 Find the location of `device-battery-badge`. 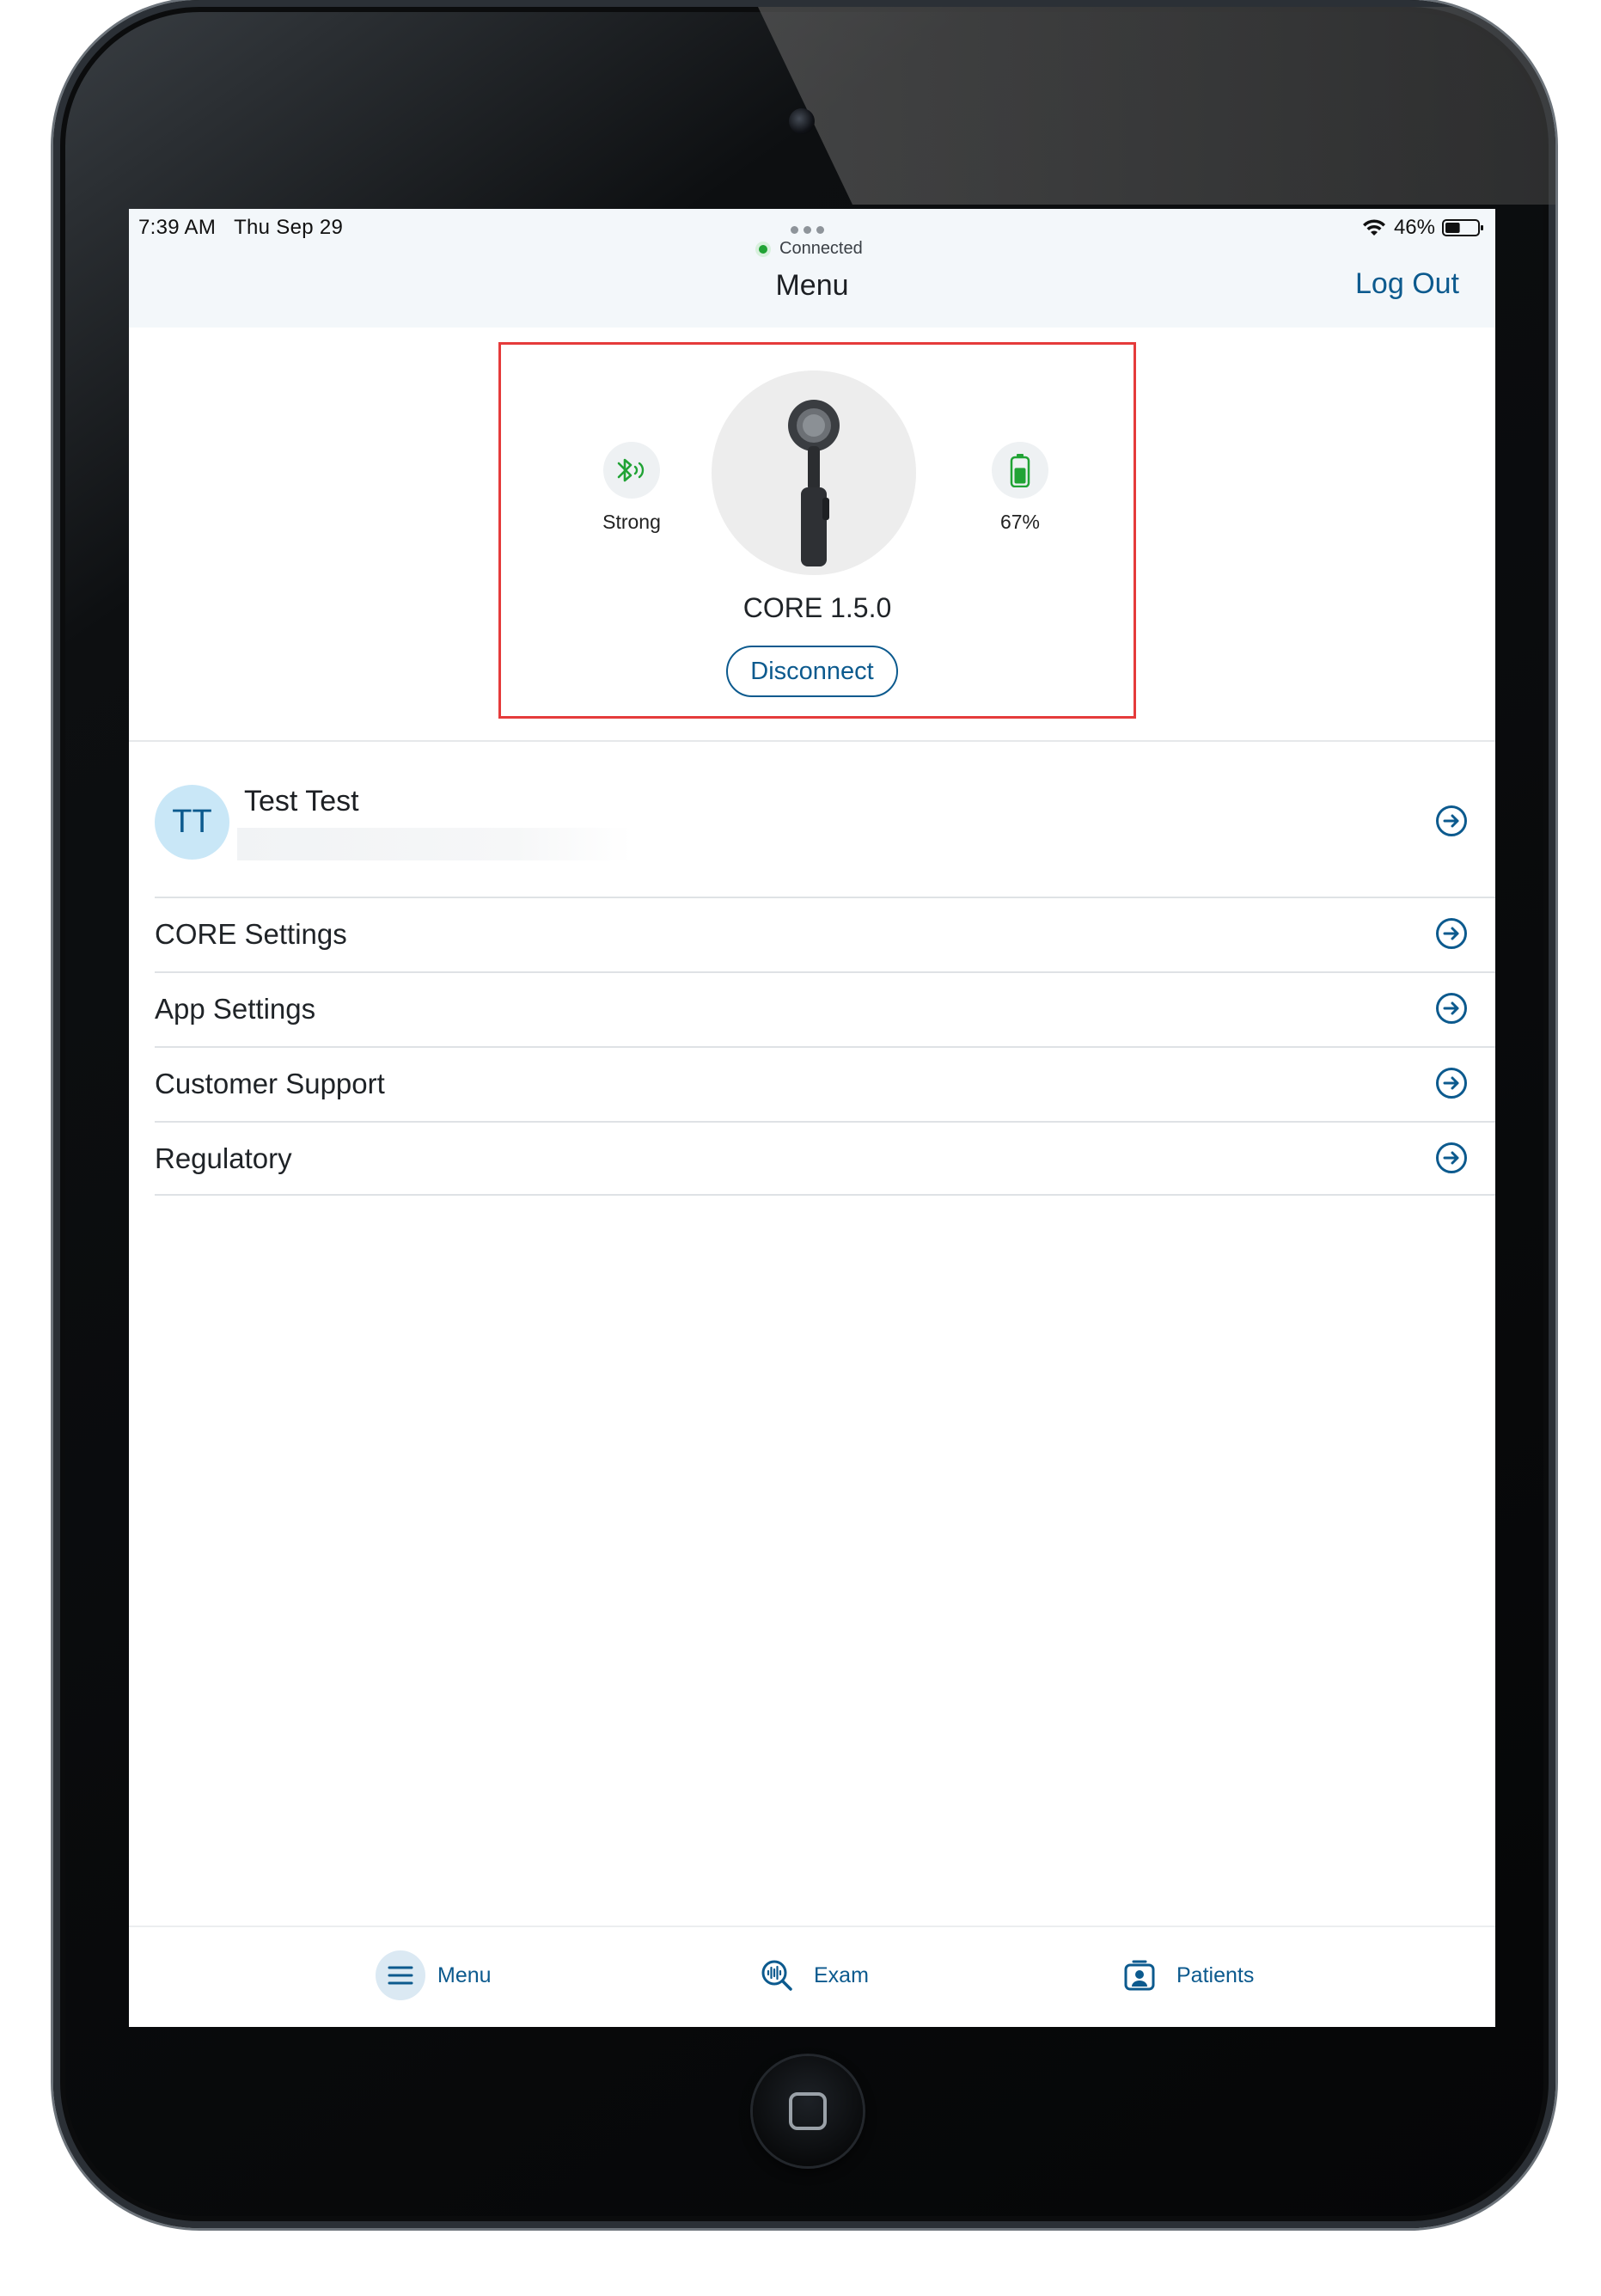

device-battery-badge is located at coordinates (1020, 470).